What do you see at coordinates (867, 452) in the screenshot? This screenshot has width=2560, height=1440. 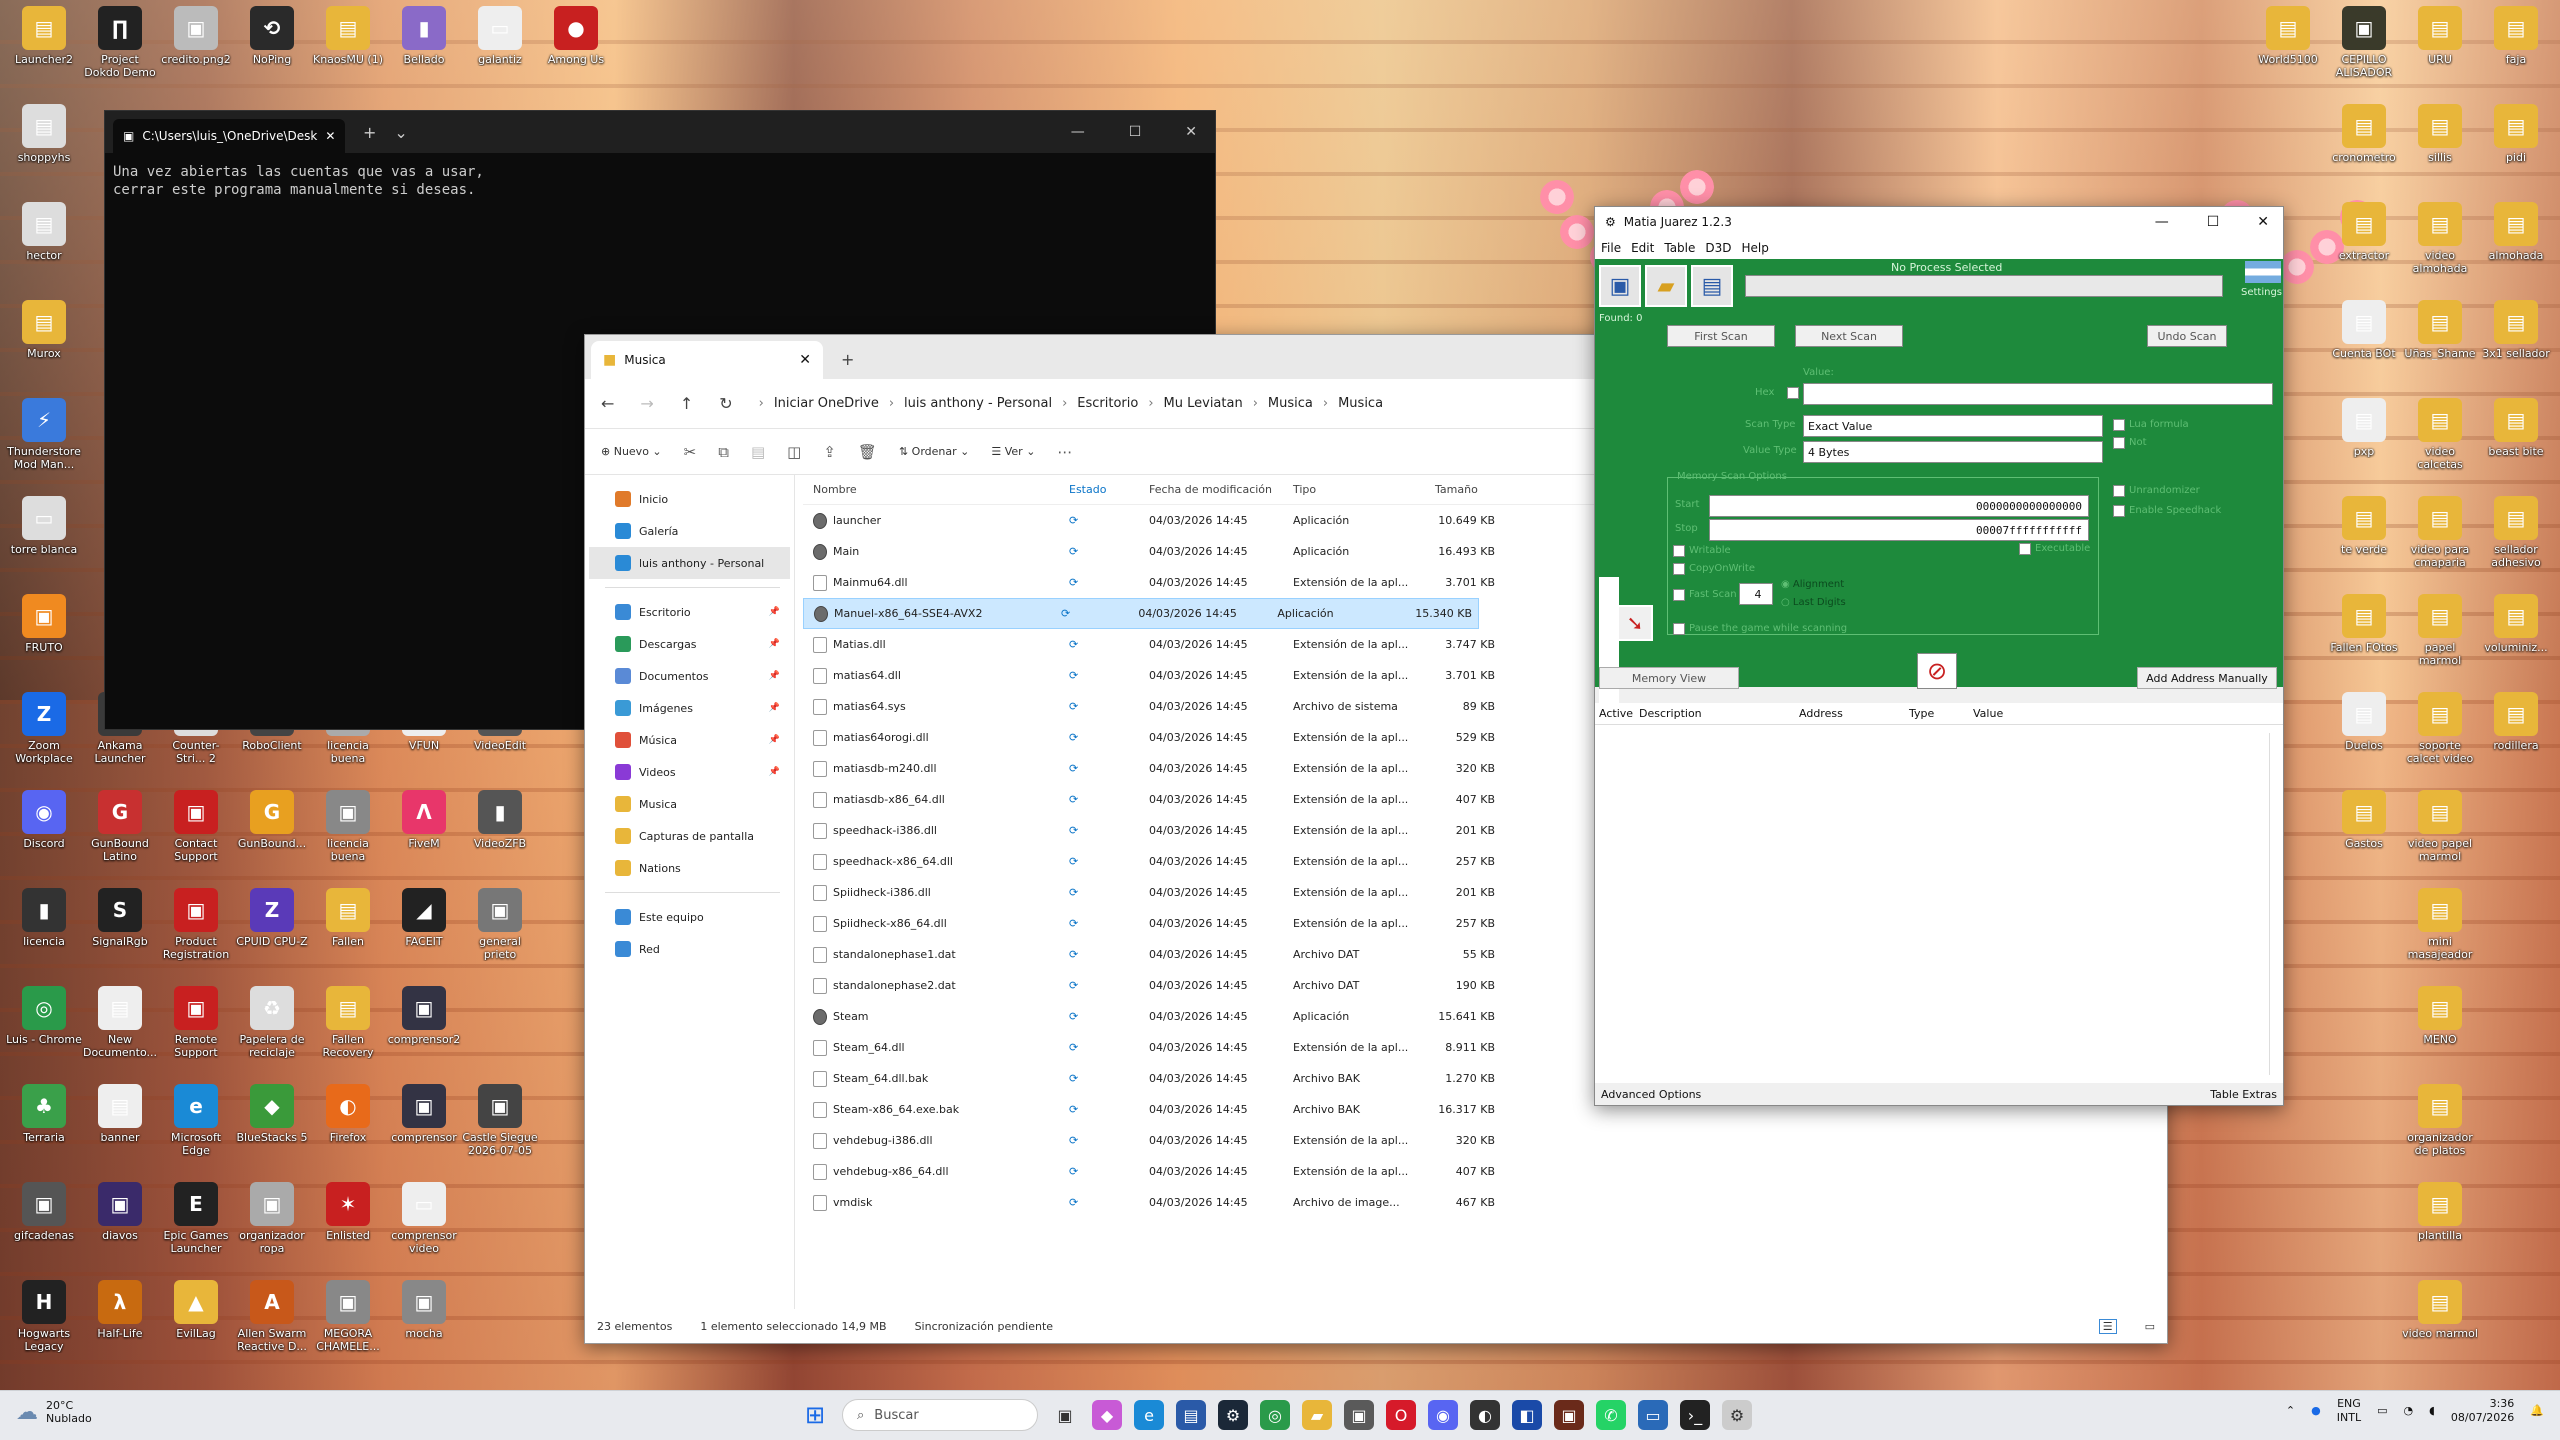 I see `delete-icon: 🗑` at bounding box center [867, 452].